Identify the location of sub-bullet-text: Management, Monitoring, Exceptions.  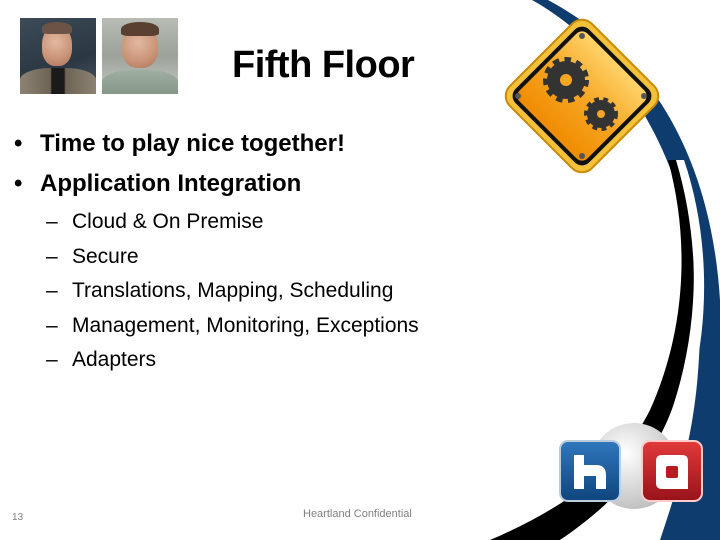
(245, 325).